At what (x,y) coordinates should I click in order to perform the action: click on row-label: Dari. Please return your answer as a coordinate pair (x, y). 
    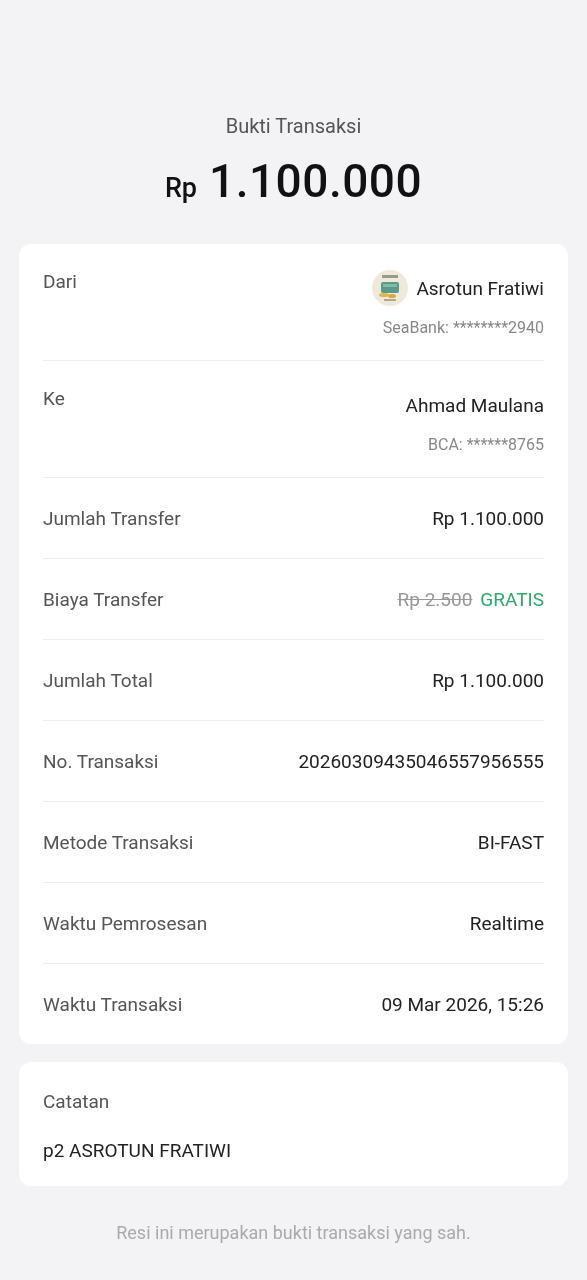
    Looking at the image, I should click on (60, 281).